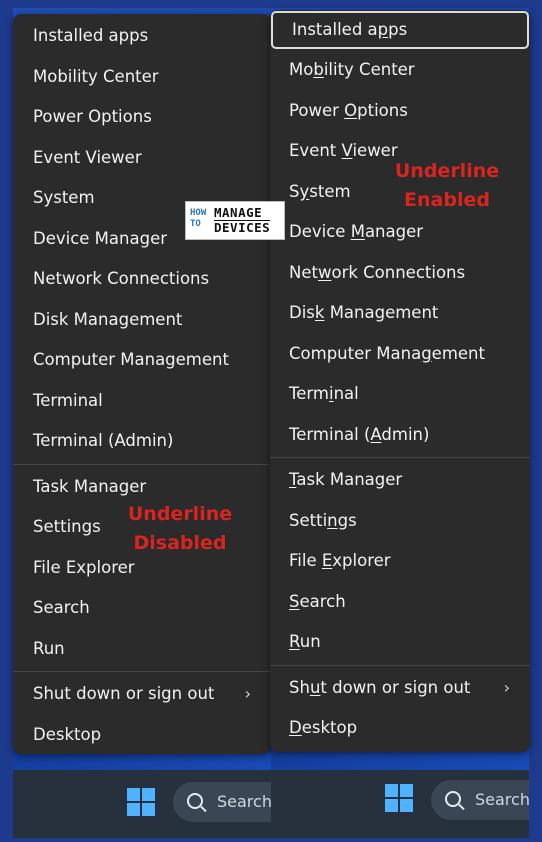 This screenshot has width=542, height=842. Describe the element at coordinates (158, 804) in the screenshot. I see `left-taskbar: Search` at that location.